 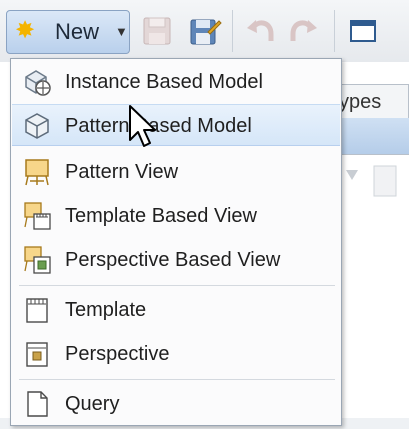 I want to click on mouse-cursor-icon, so click(x=142, y=126).